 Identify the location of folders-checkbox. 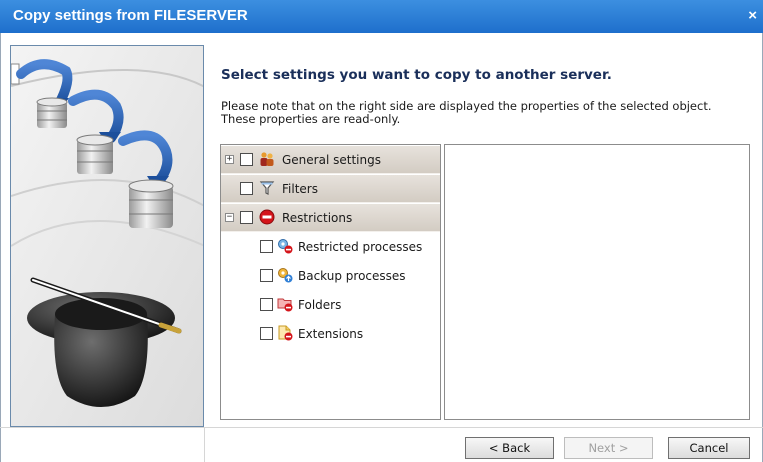
(266, 304).